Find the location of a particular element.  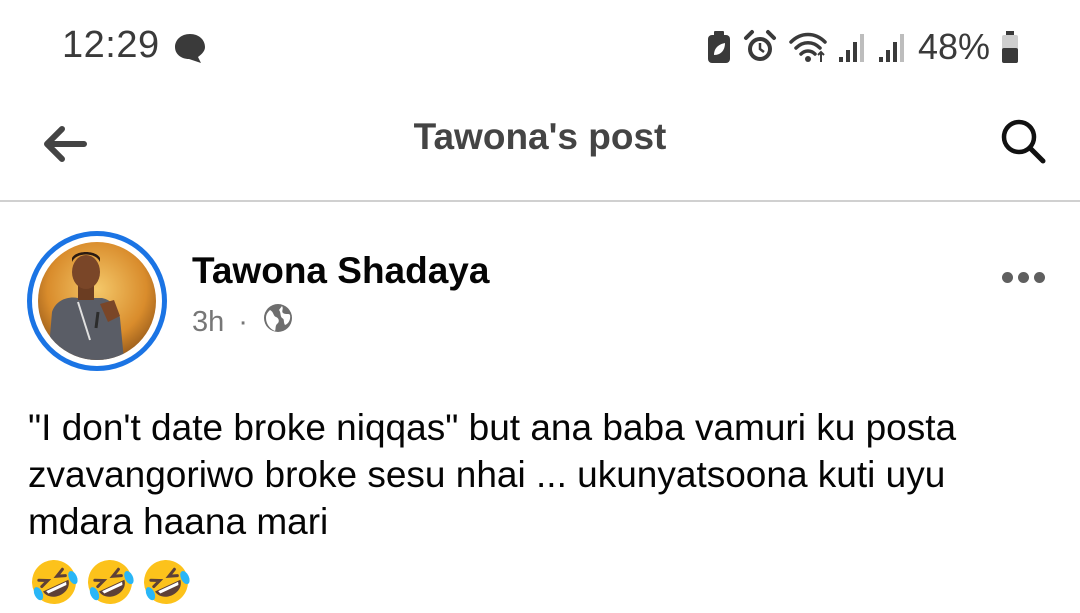

avatar is located at coordinates (97, 301).